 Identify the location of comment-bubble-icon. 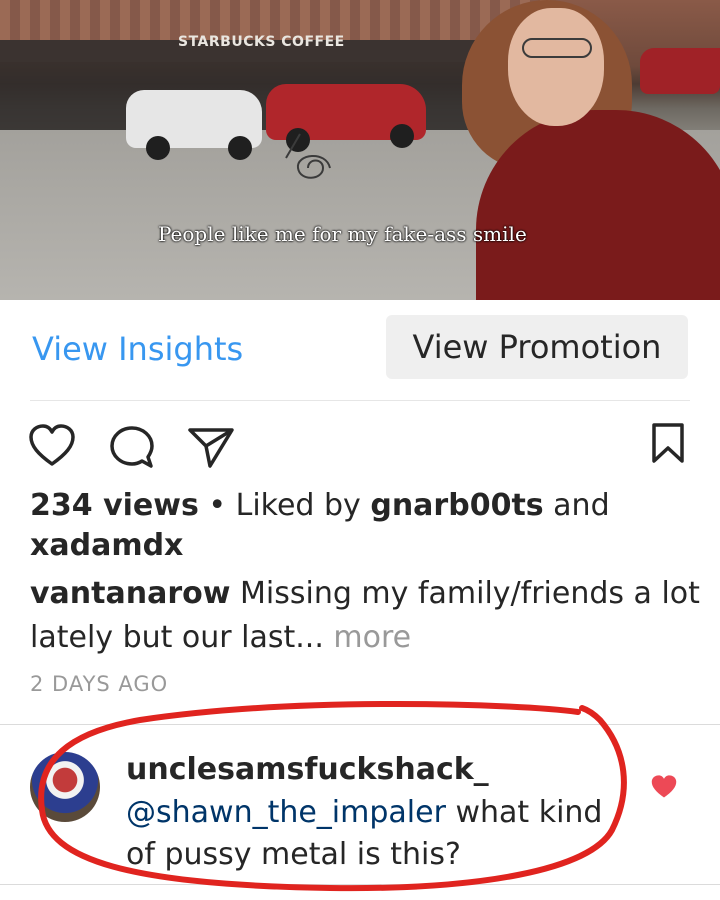
(132, 447).